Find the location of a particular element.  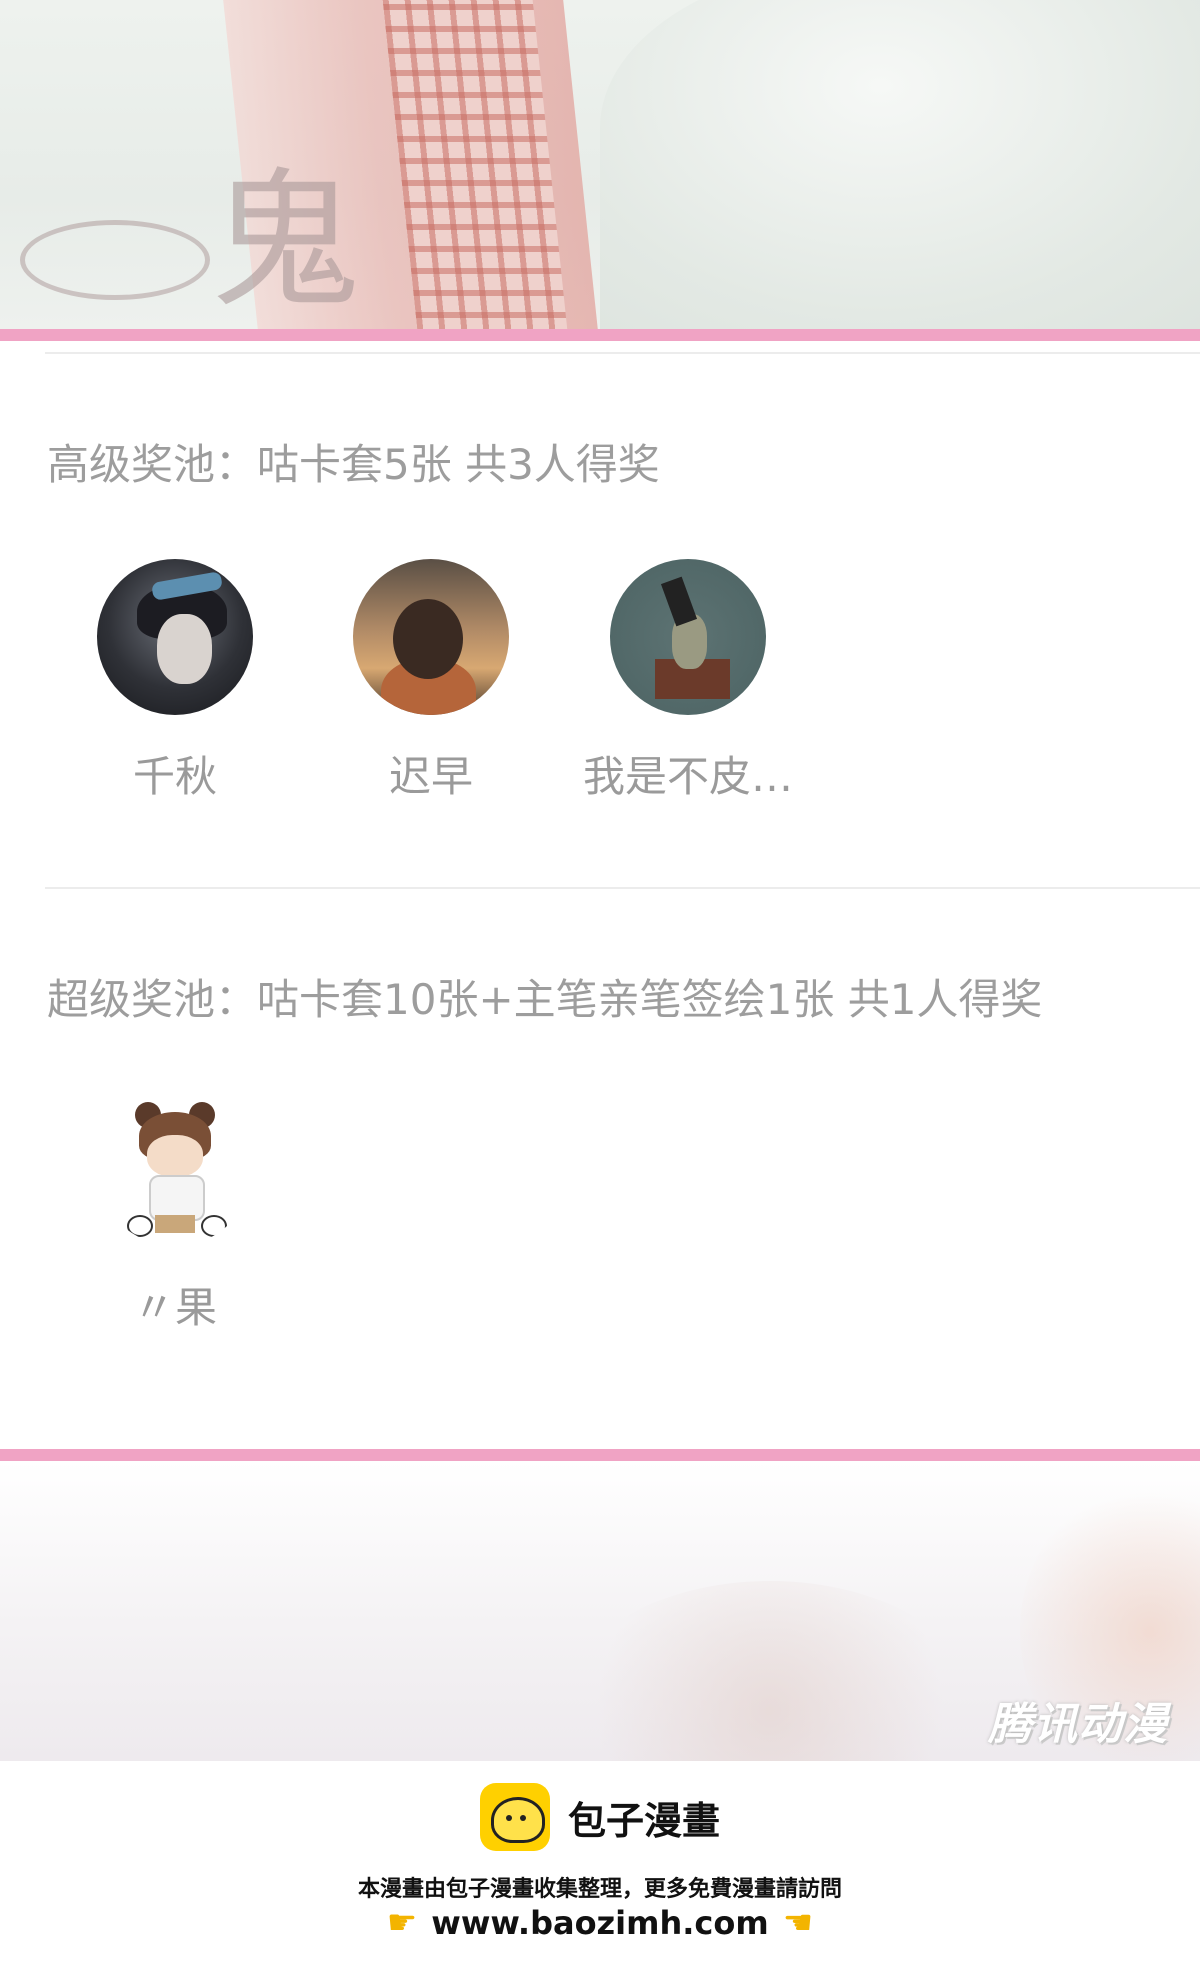

winner-item: 千秋 is located at coordinates (175, 681).